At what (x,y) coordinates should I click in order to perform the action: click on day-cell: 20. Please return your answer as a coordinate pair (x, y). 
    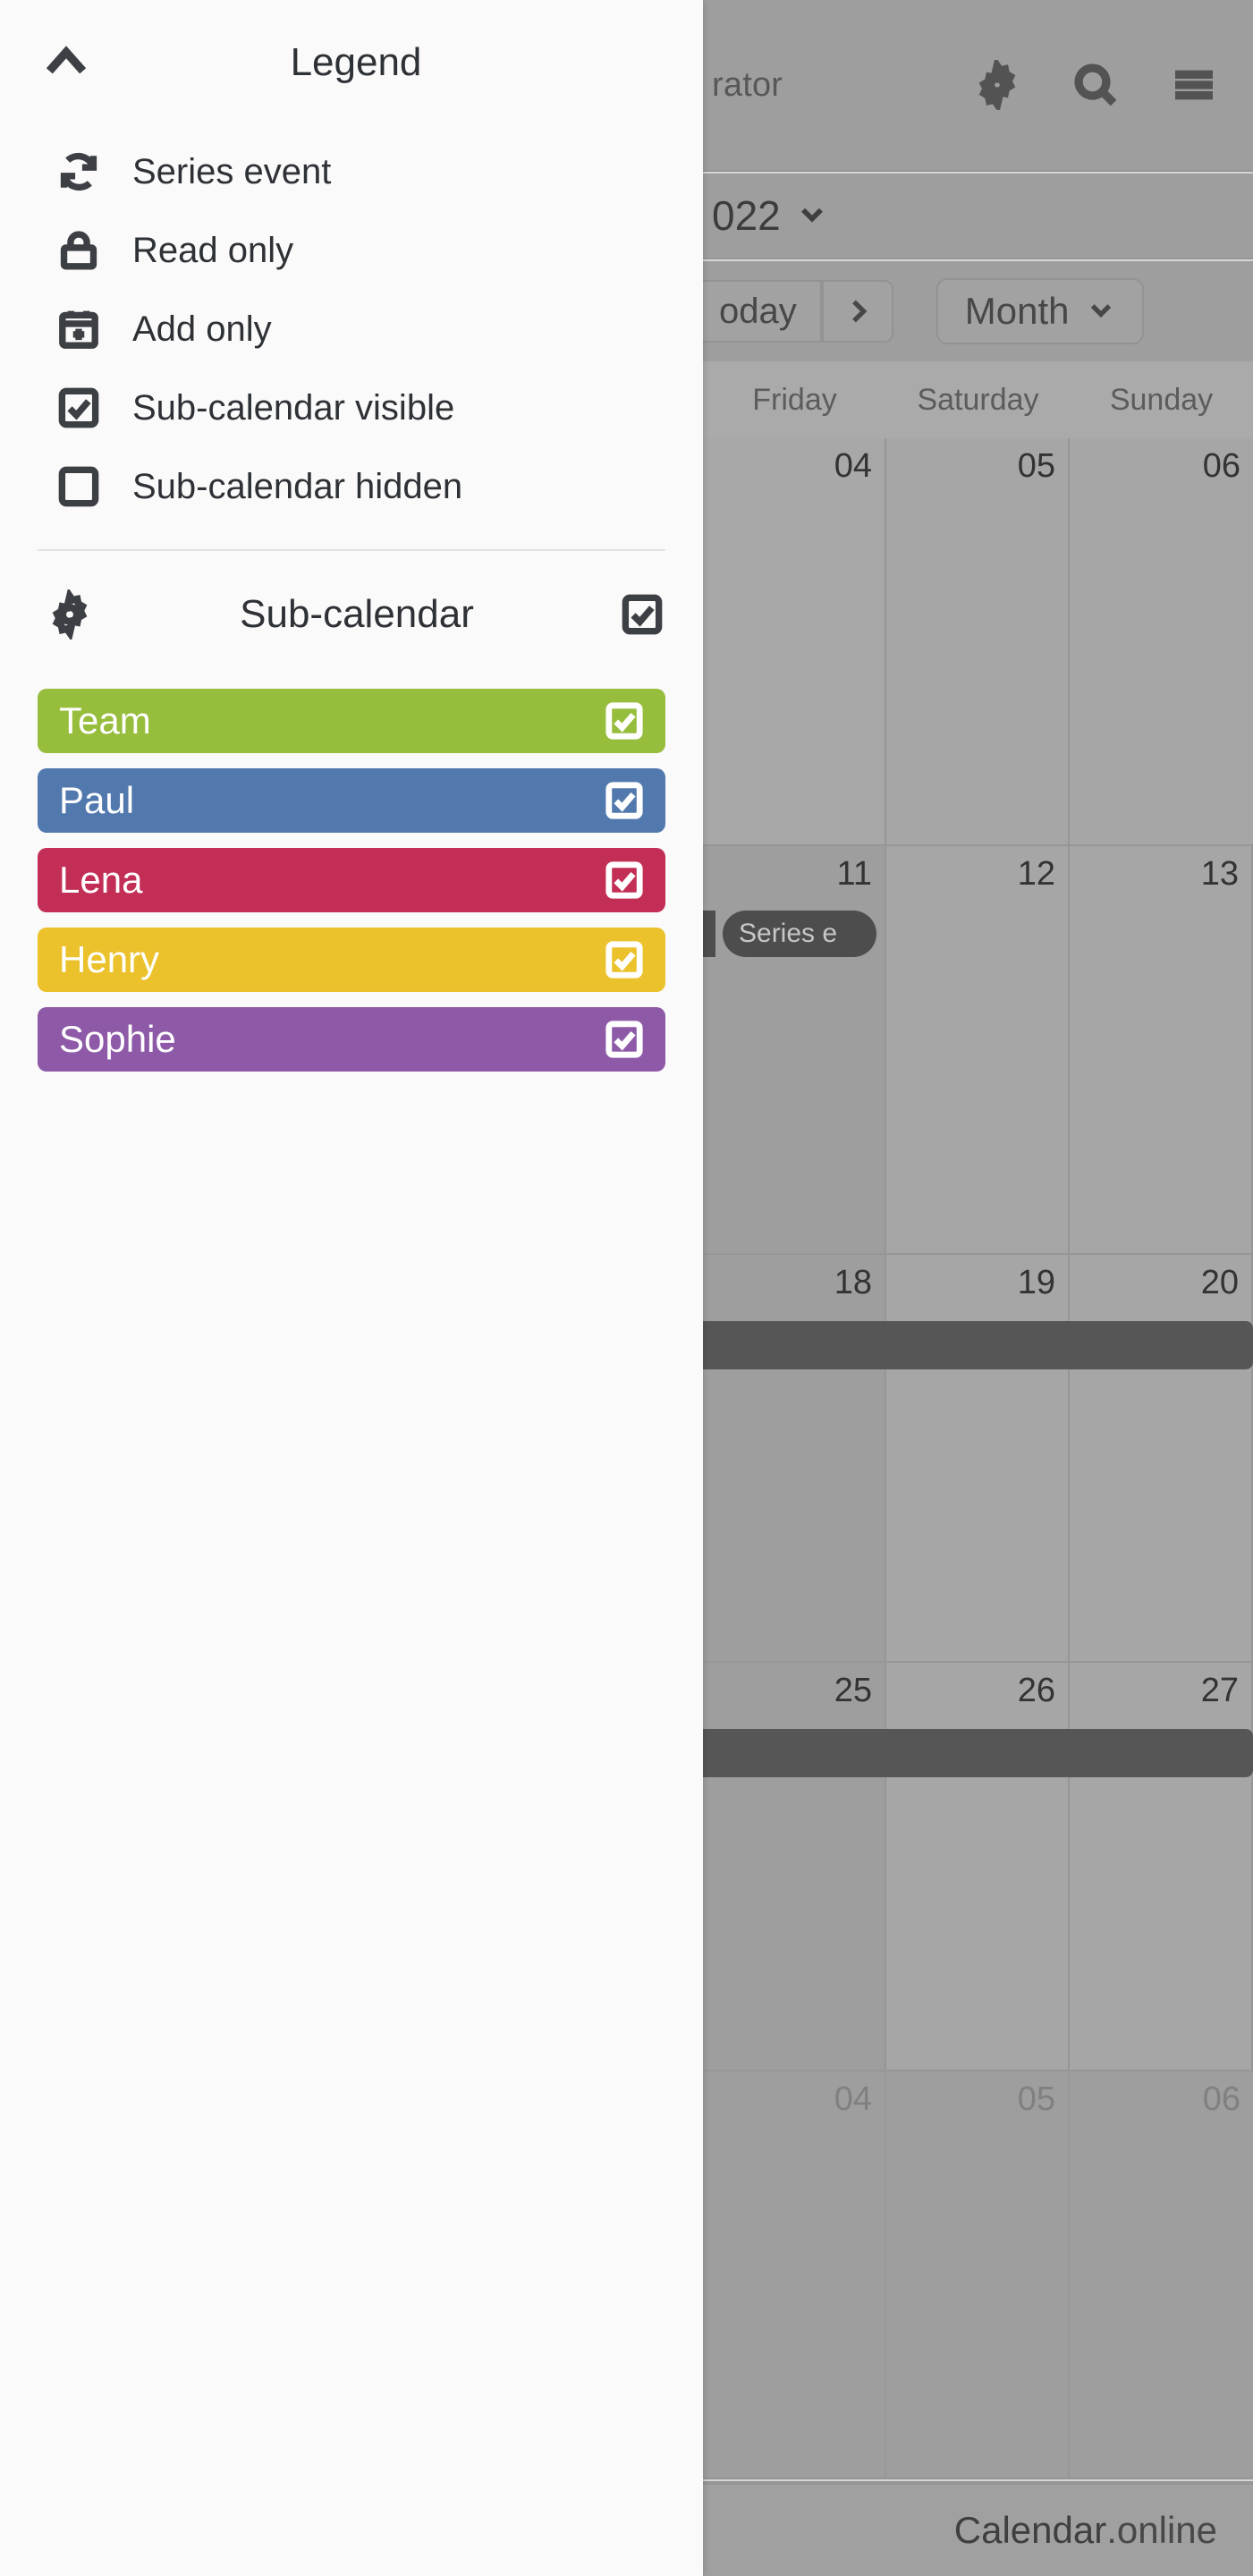
    Looking at the image, I should click on (1161, 1458).